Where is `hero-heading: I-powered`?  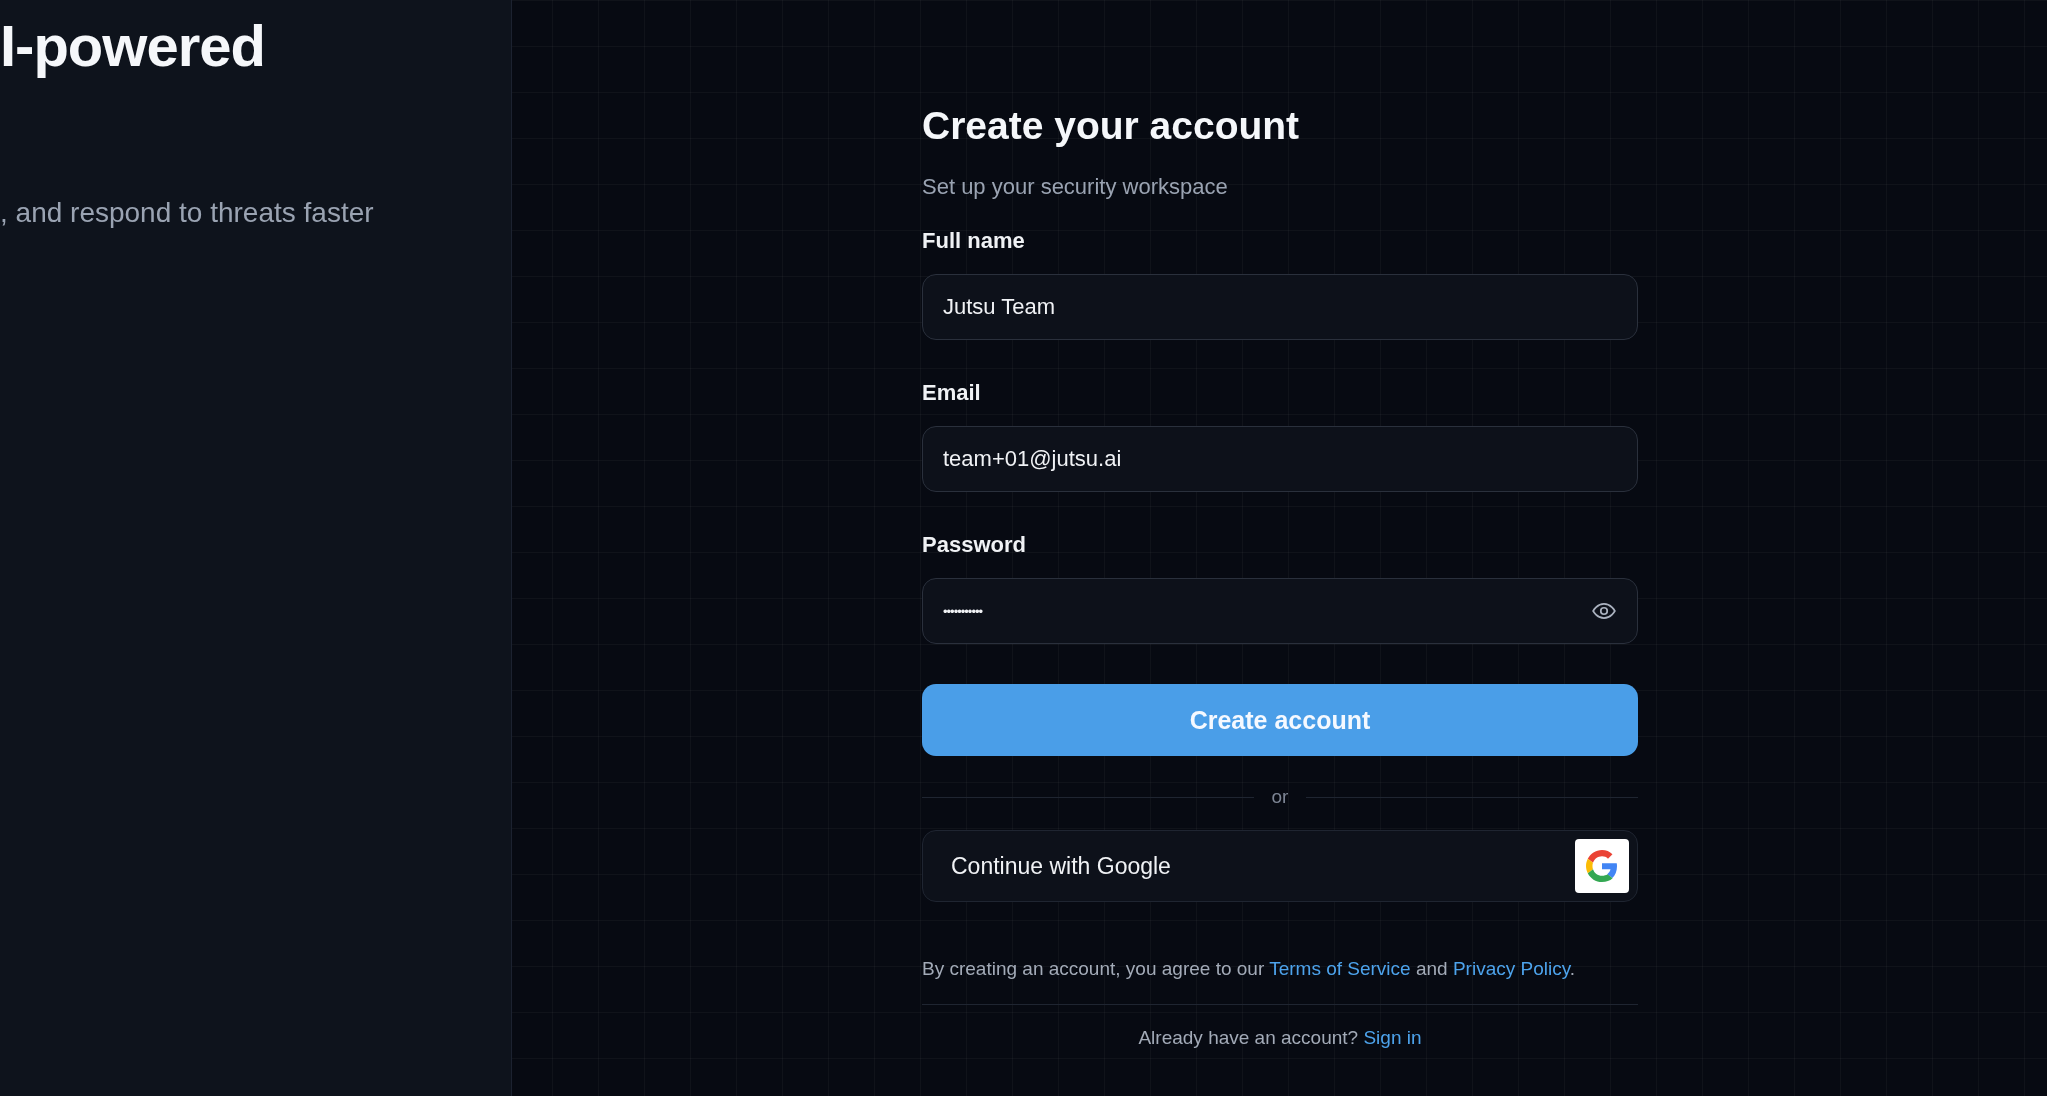 hero-heading: I-powered is located at coordinates (132, 45).